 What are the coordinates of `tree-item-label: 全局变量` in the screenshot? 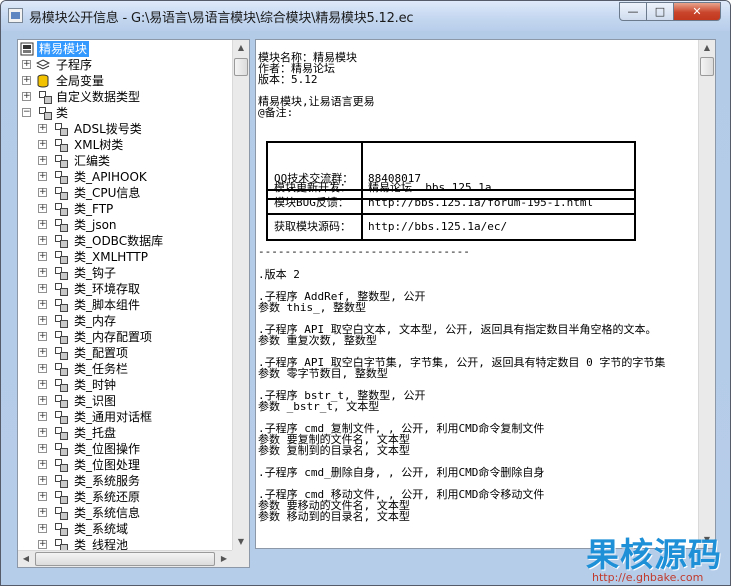 It's located at (80, 81).